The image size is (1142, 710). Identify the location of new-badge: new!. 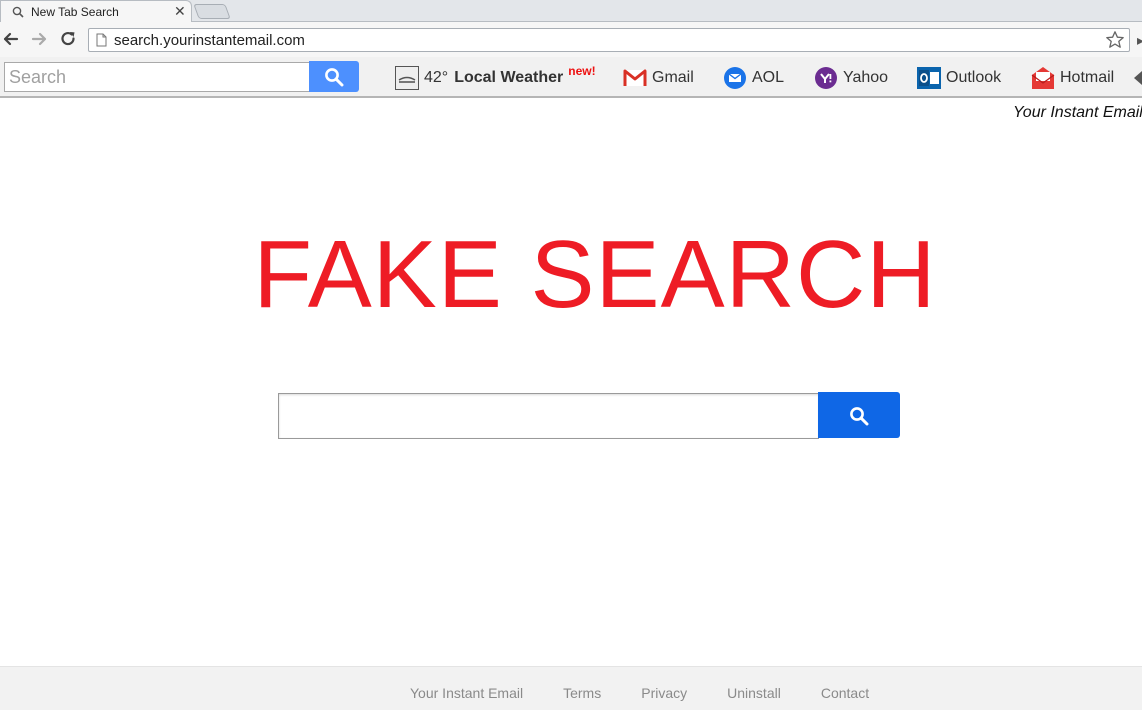
(582, 71).